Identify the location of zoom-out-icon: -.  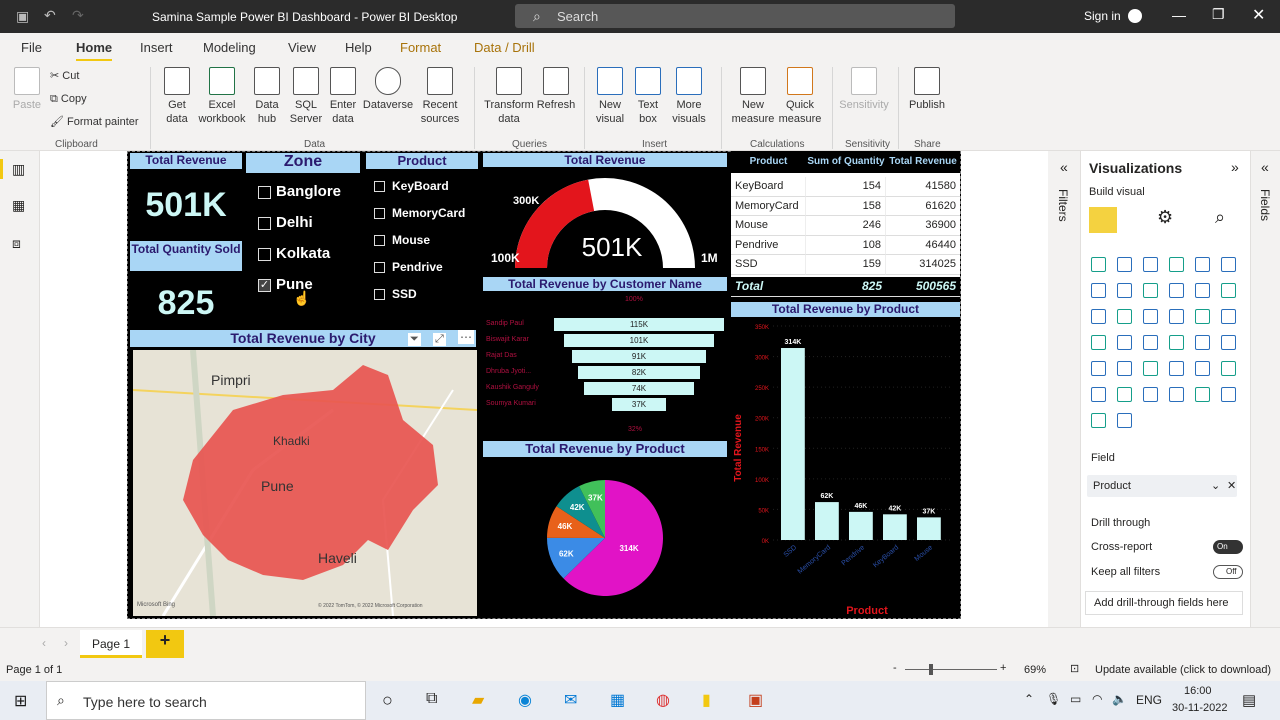
(895, 668).